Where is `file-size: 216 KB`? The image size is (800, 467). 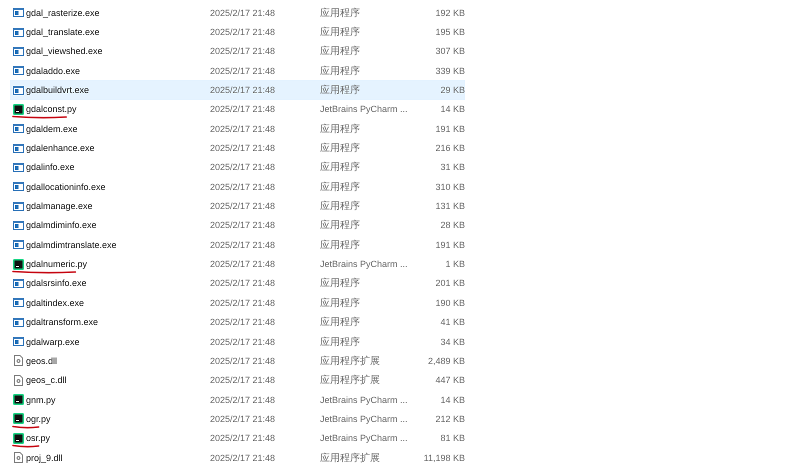
file-size: 216 KB is located at coordinates (449, 148).